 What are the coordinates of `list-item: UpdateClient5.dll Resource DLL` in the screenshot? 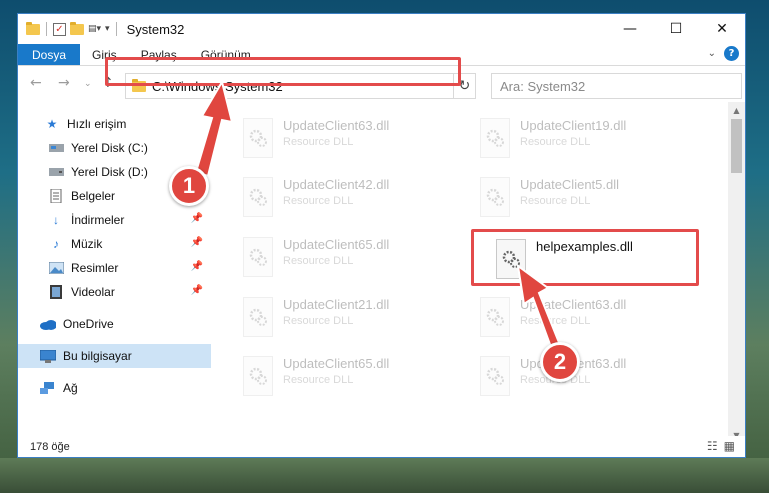 It's located at (575, 197).